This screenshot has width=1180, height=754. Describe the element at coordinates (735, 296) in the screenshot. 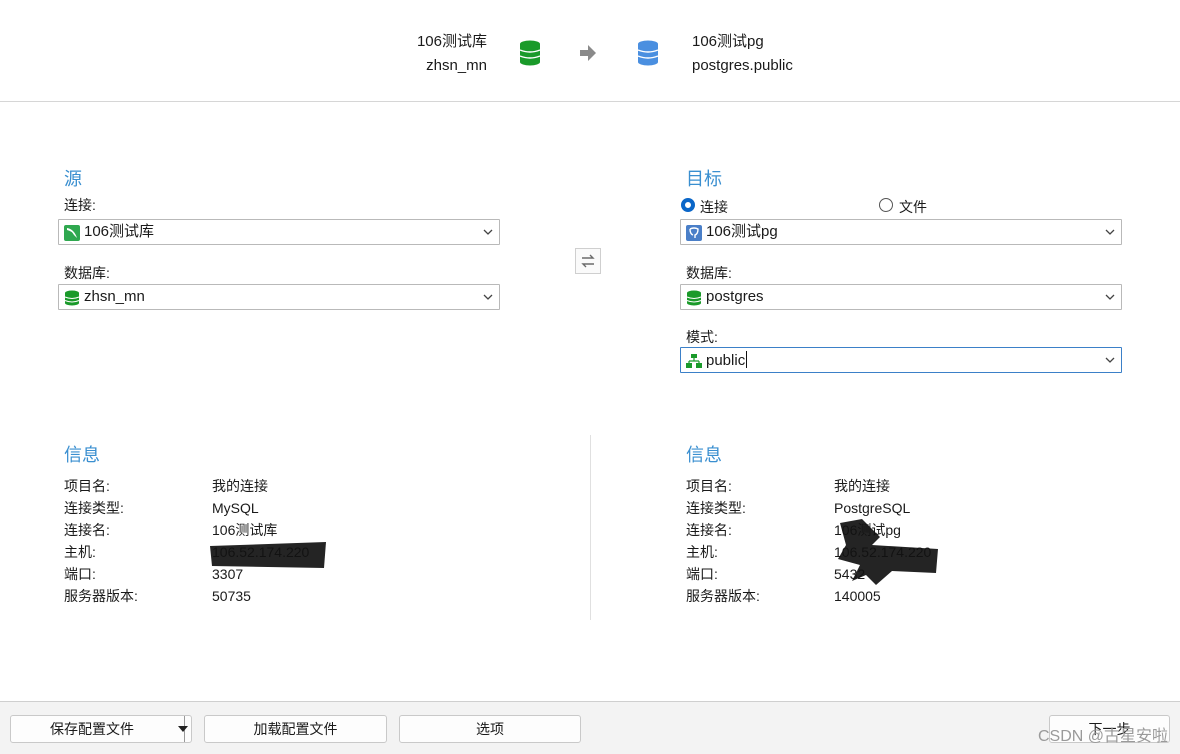

I see `target-database-value: postgres` at that location.